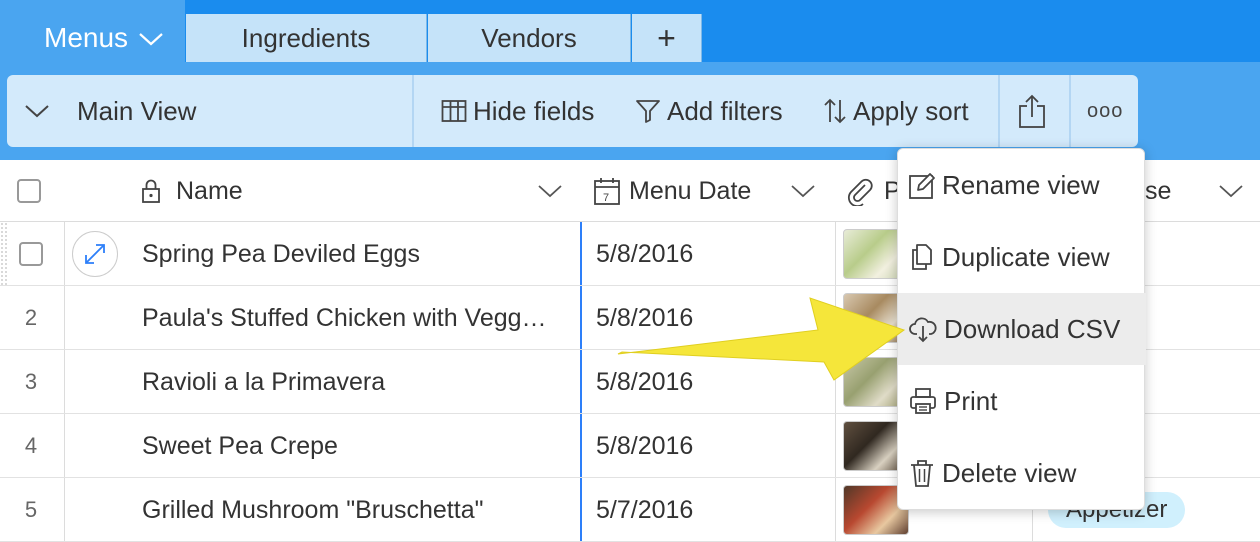 The height and width of the screenshot is (542, 1260). I want to click on menu-item-label: Rename view, so click(1021, 184).